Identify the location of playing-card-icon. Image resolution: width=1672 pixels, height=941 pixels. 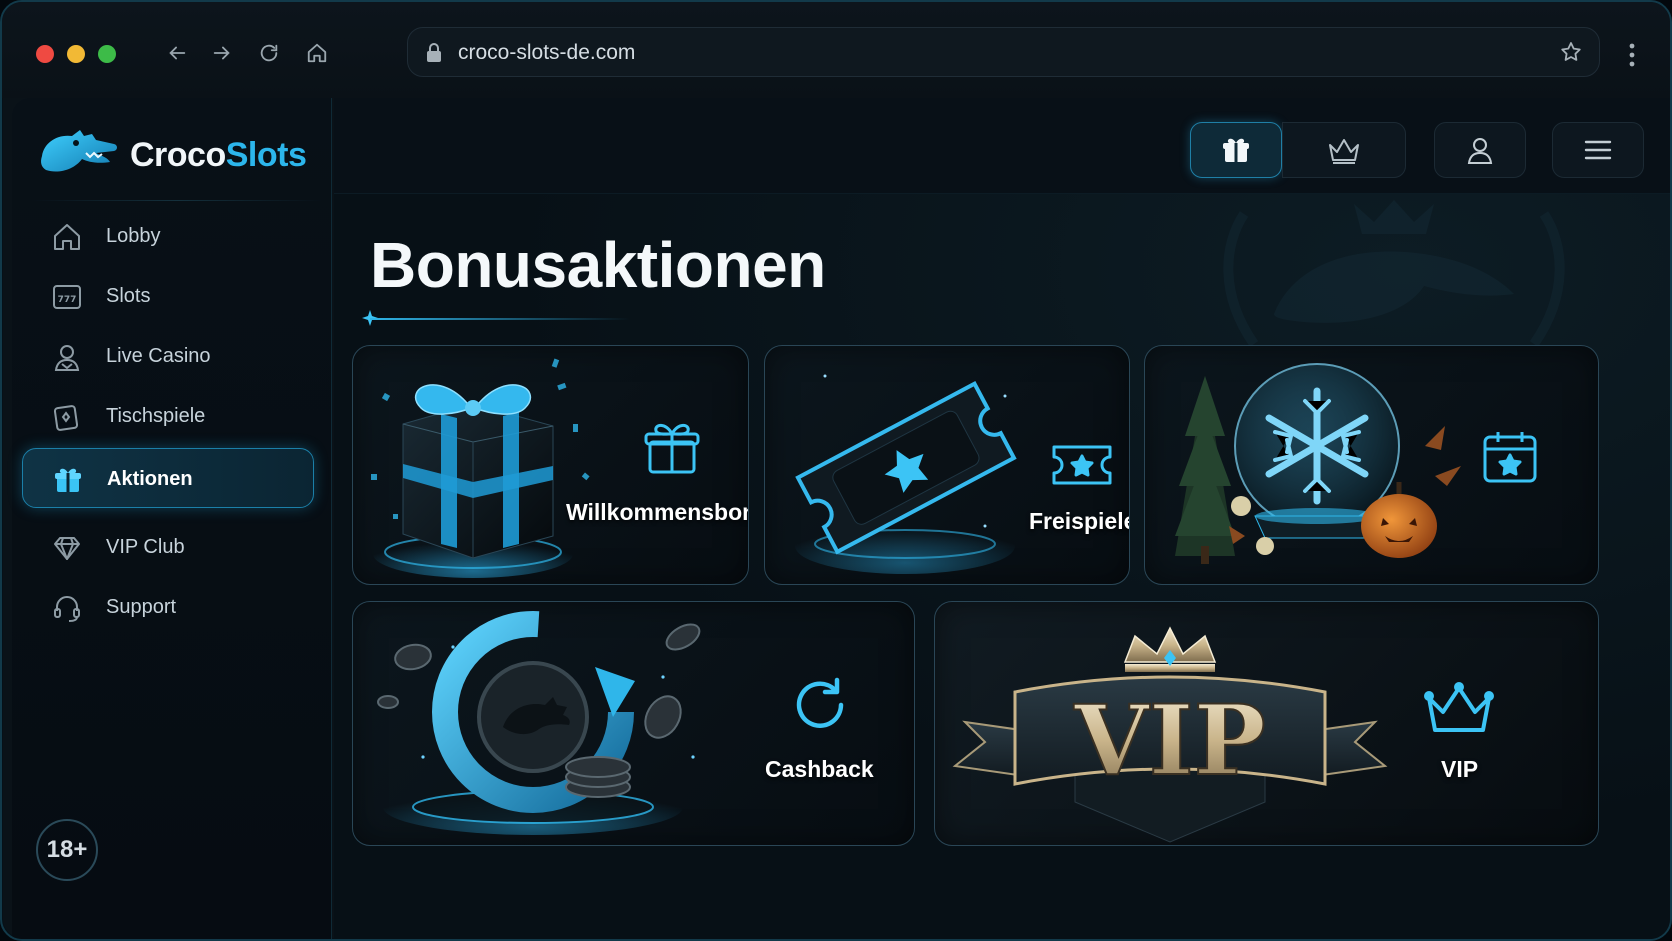
(66, 418).